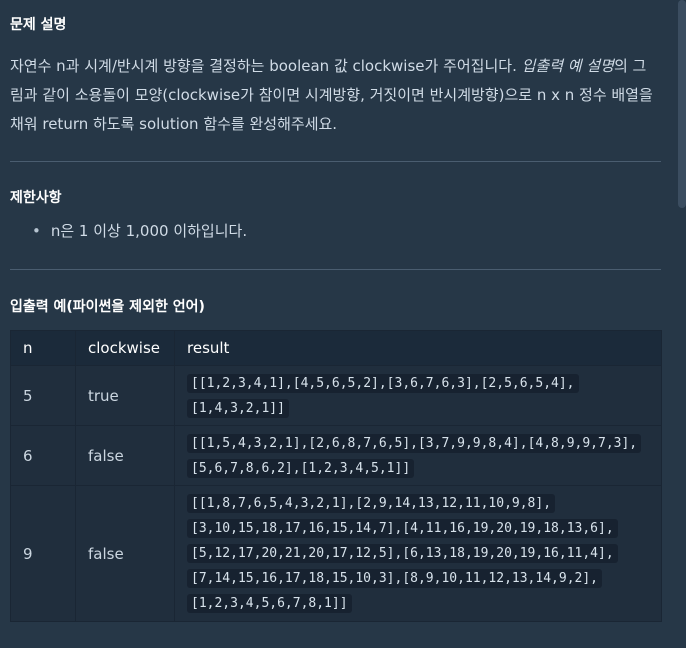  I want to click on header-clockwise: clockwise, so click(125, 348).